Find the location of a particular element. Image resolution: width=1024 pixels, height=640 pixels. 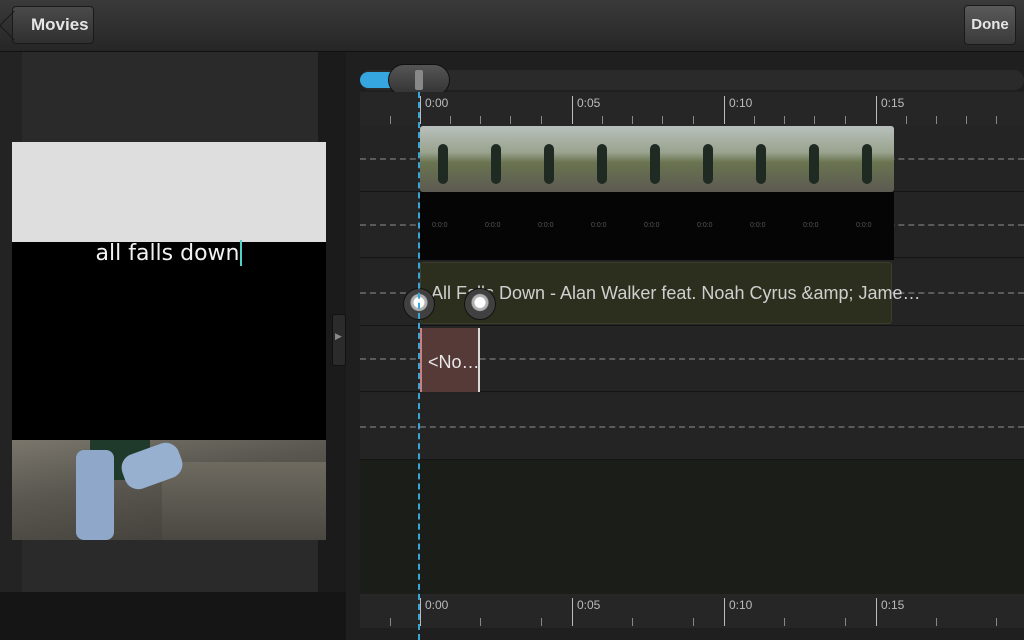

video-clip is located at coordinates (657, 159).